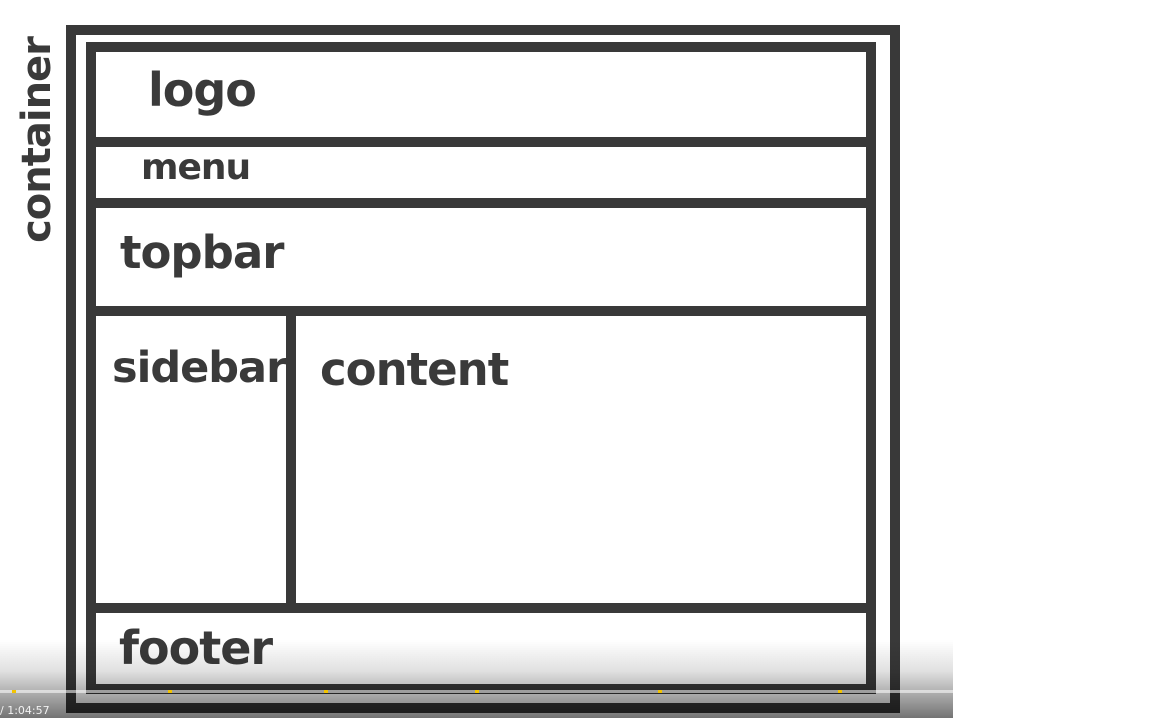 The image size is (1152, 718). What do you see at coordinates (199, 368) in the screenshot?
I see `sidebar-label: sidebar` at bounding box center [199, 368].